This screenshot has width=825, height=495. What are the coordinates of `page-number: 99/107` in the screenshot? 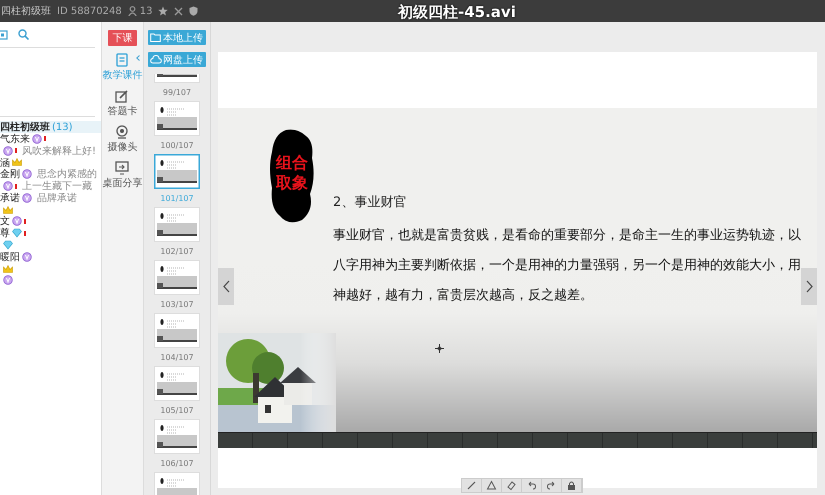 It's located at (177, 92).